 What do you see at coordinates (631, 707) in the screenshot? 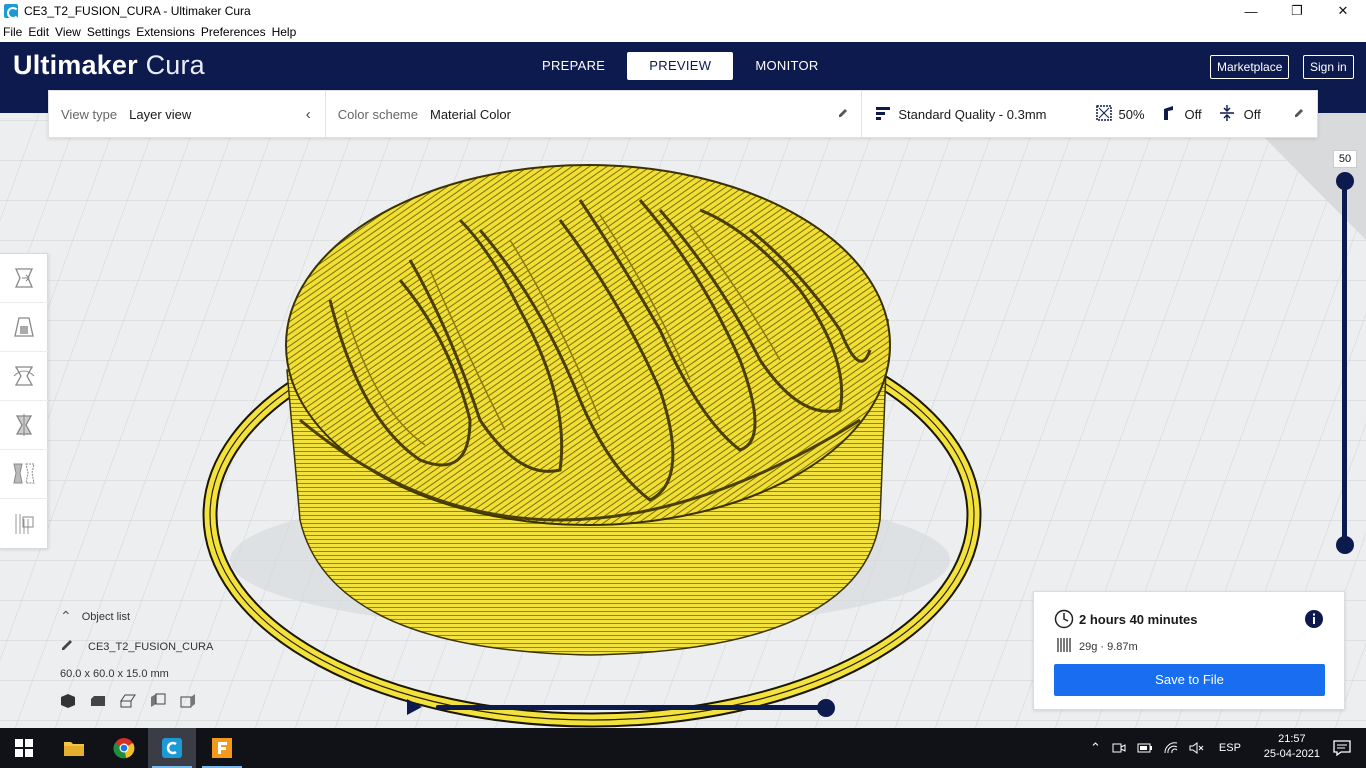
I see `path-slider-track` at bounding box center [631, 707].